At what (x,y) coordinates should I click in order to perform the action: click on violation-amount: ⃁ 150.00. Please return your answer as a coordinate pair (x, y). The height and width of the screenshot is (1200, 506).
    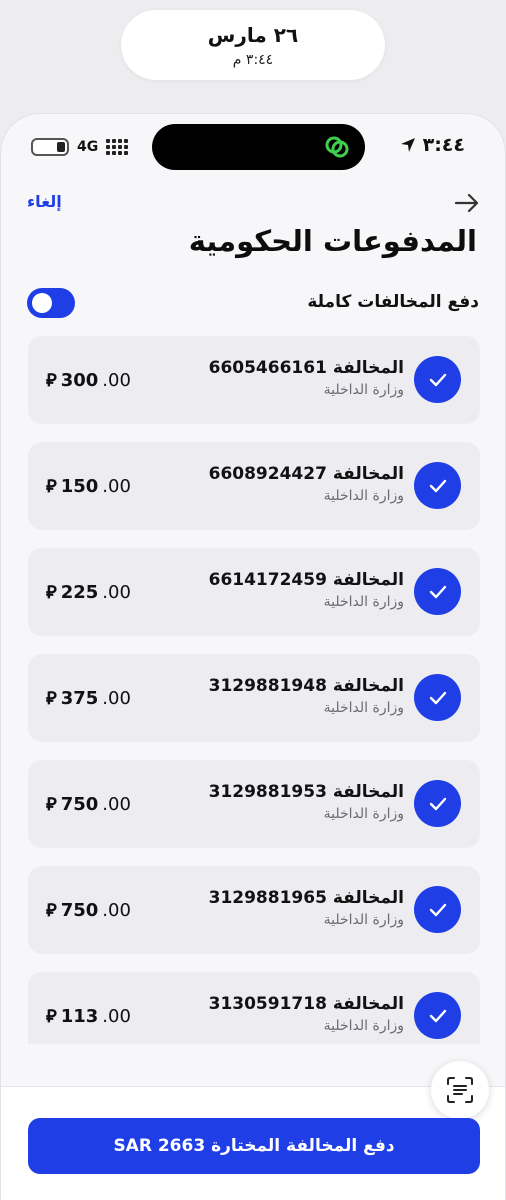
    Looking at the image, I should click on (88, 485).